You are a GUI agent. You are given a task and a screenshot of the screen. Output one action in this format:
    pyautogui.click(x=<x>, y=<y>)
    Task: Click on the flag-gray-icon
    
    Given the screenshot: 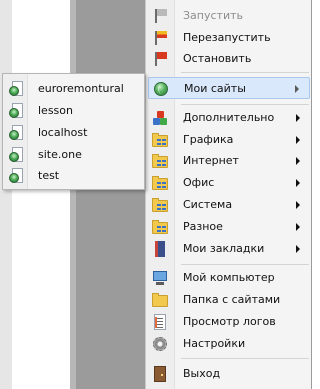 What is the action you would take?
    pyautogui.click(x=160, y=16)
    